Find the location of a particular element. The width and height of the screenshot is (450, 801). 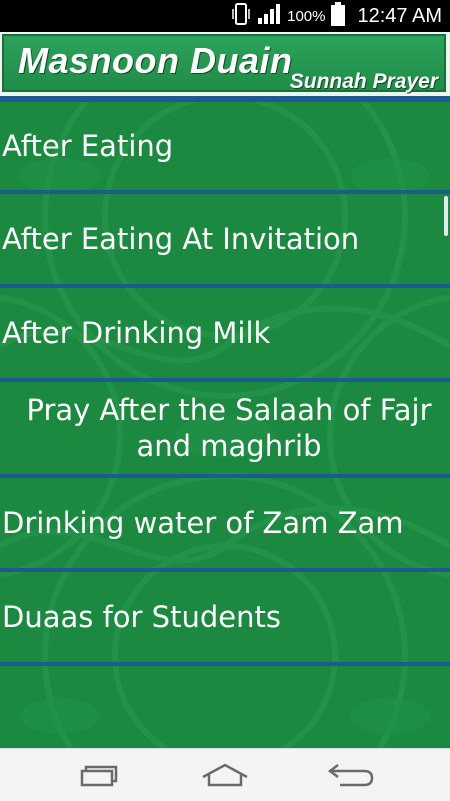

list-item: After Eating At Invitation is located at coordinates (225, 239).